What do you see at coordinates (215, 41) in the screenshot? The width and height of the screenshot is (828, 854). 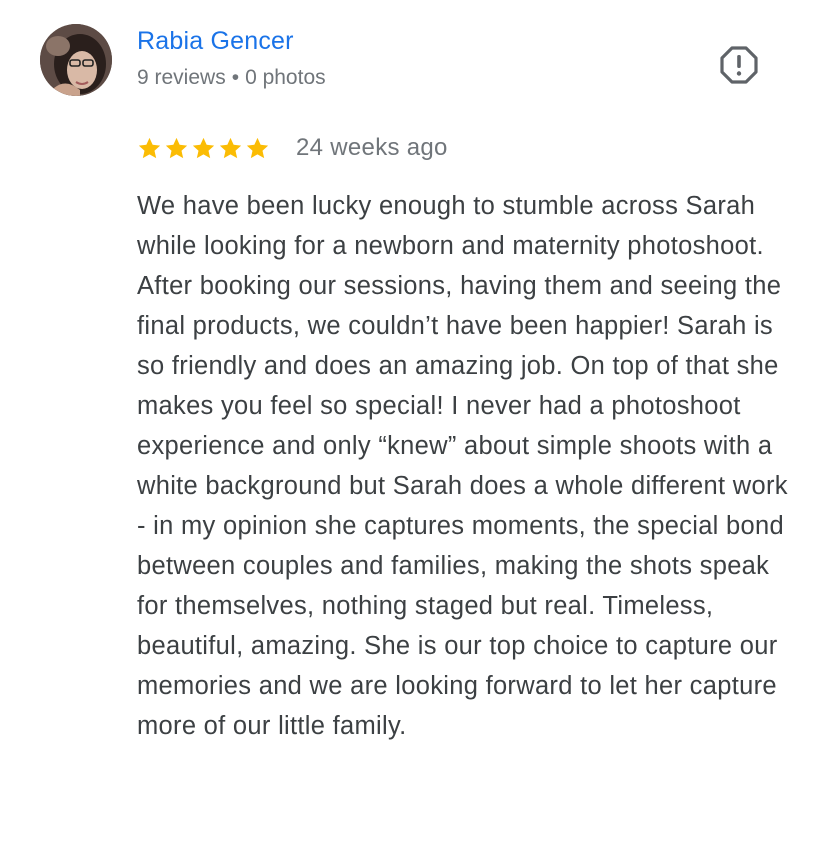 I see `reviewer-name: Rabia Gencer` at bounding box center [215, 41].